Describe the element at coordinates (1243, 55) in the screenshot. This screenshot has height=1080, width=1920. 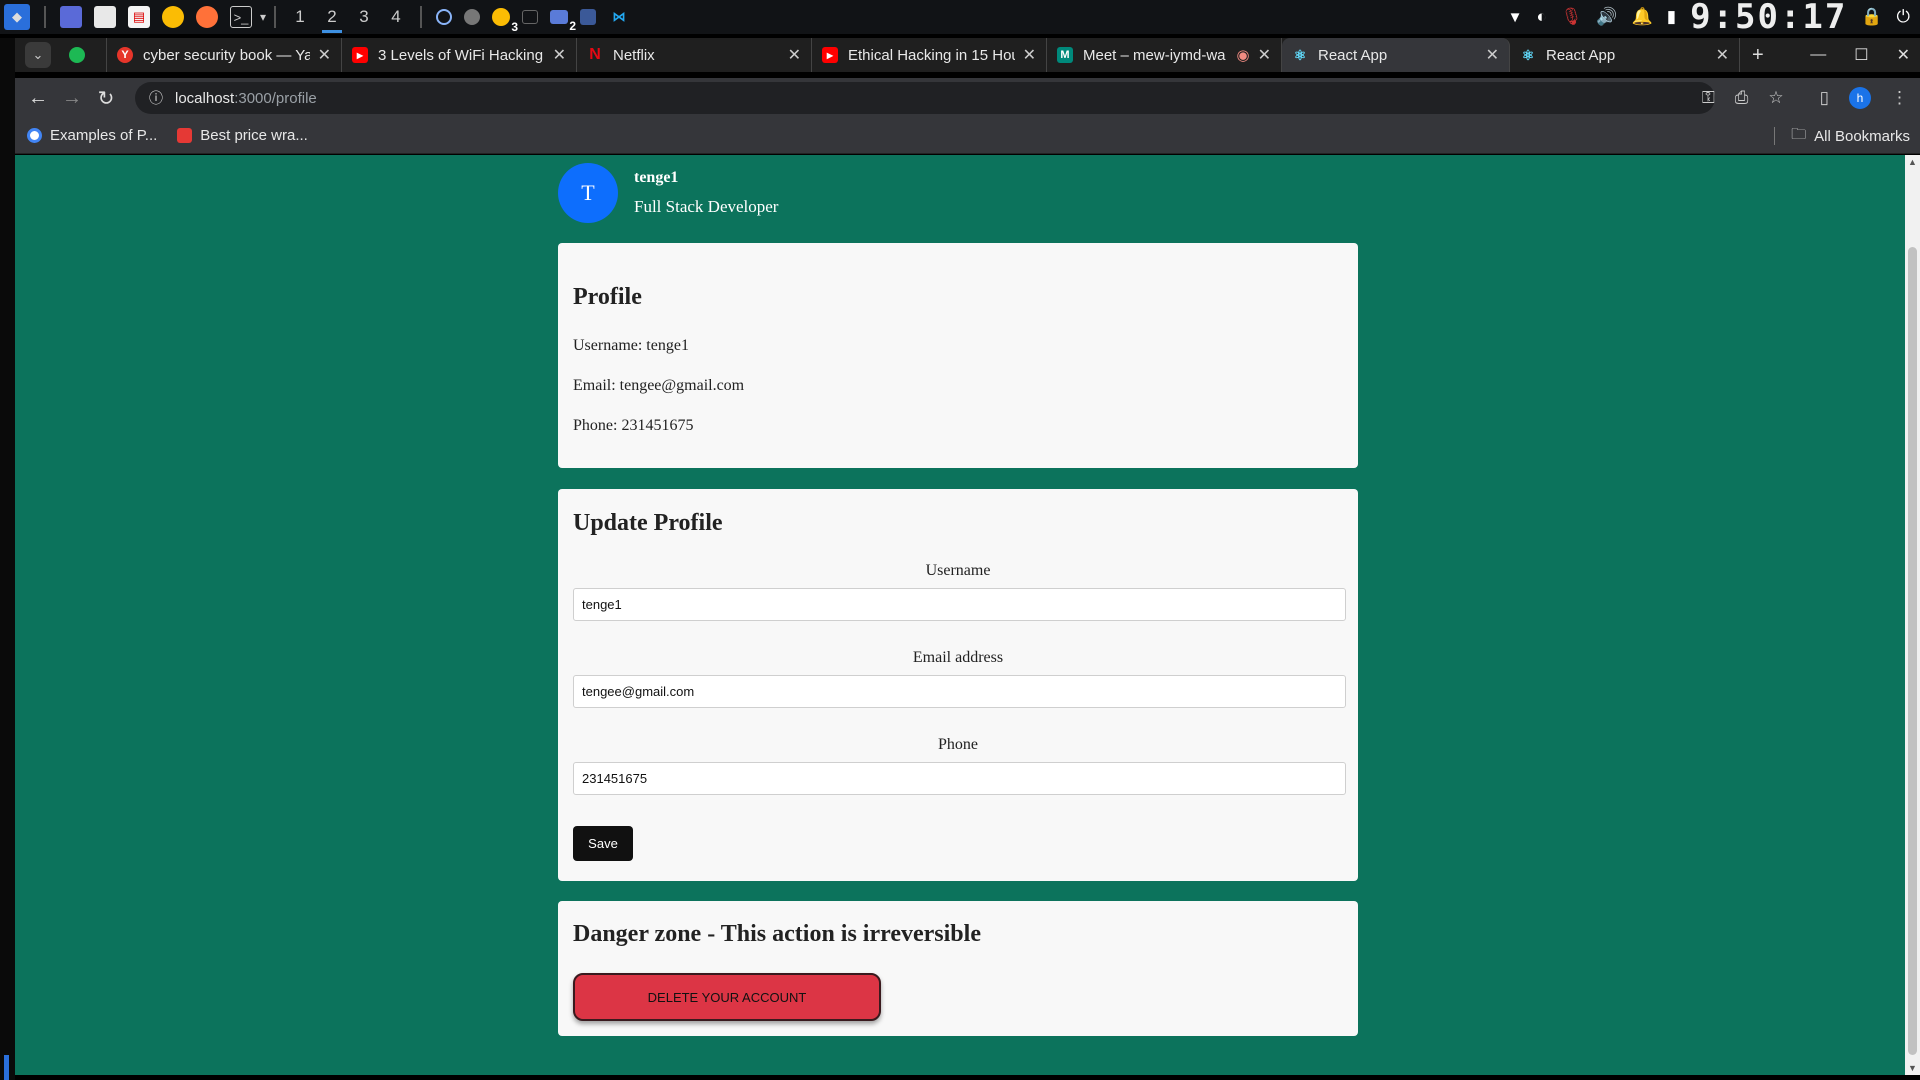
I see `recording-icon: ◉` at that location.